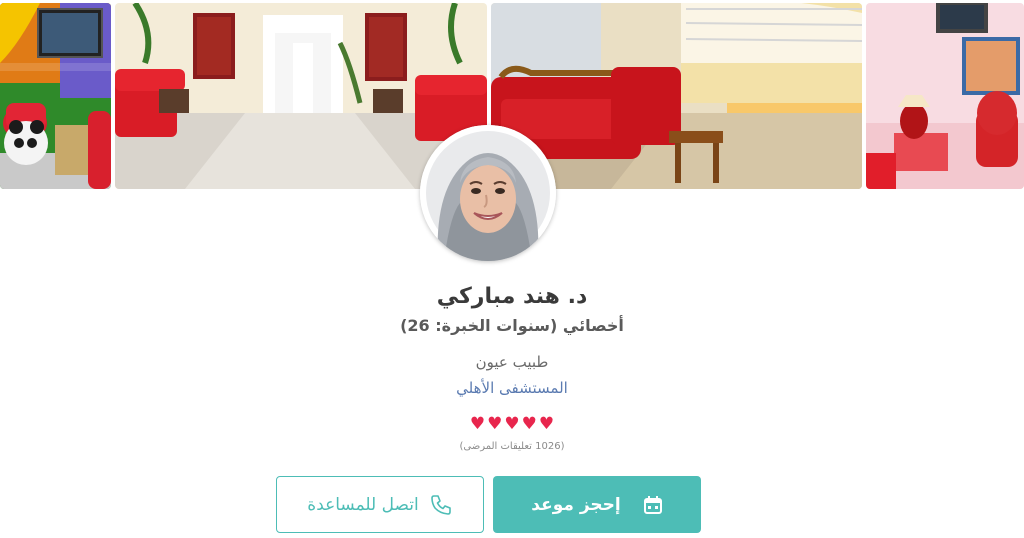 The image size is (1024, 538). Describe the element at coordinates (512, 388) in the screenshot. I see `hospital-link: المستشفى الأهلي` at that location.